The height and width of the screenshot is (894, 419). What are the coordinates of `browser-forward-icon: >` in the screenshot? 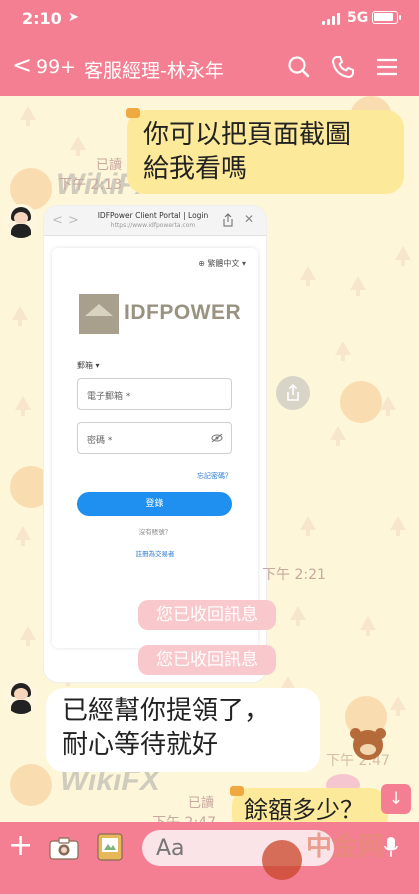 It's located at (73, 220).